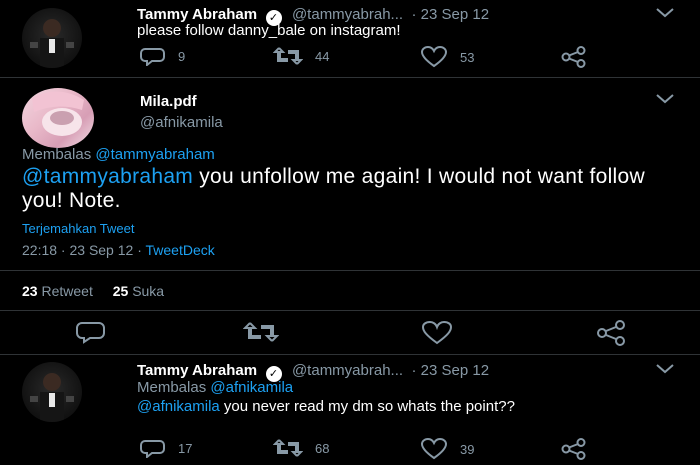 The image size is (700, 465). I want to click on reply-context: Membalas @afnikamila, so click(215, 387).